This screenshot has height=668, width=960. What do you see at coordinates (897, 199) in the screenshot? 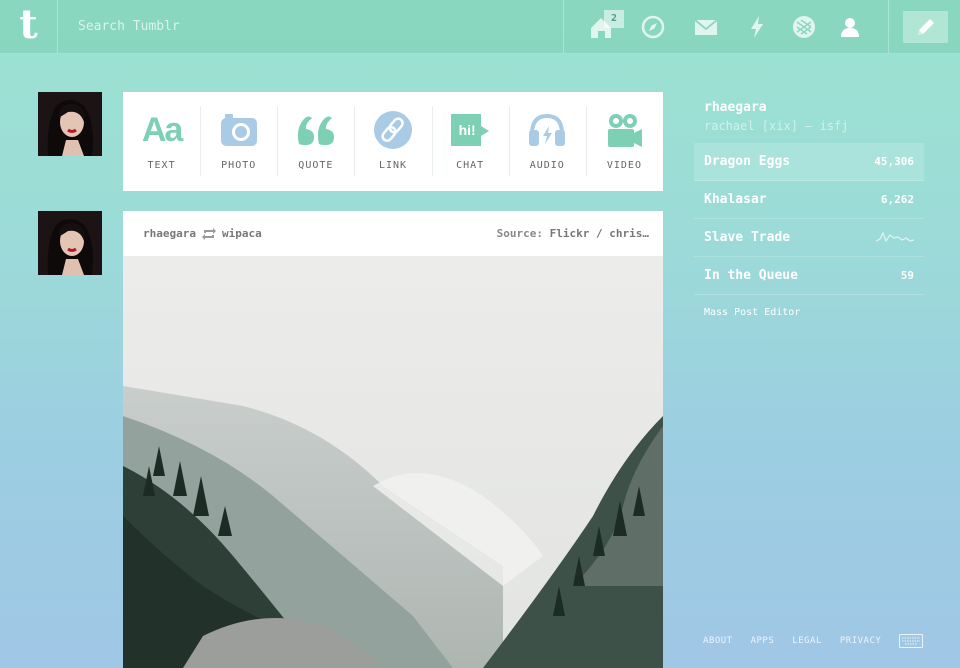
I see `sidebar-item-count: 6,262` at bounding box center [897, 199].